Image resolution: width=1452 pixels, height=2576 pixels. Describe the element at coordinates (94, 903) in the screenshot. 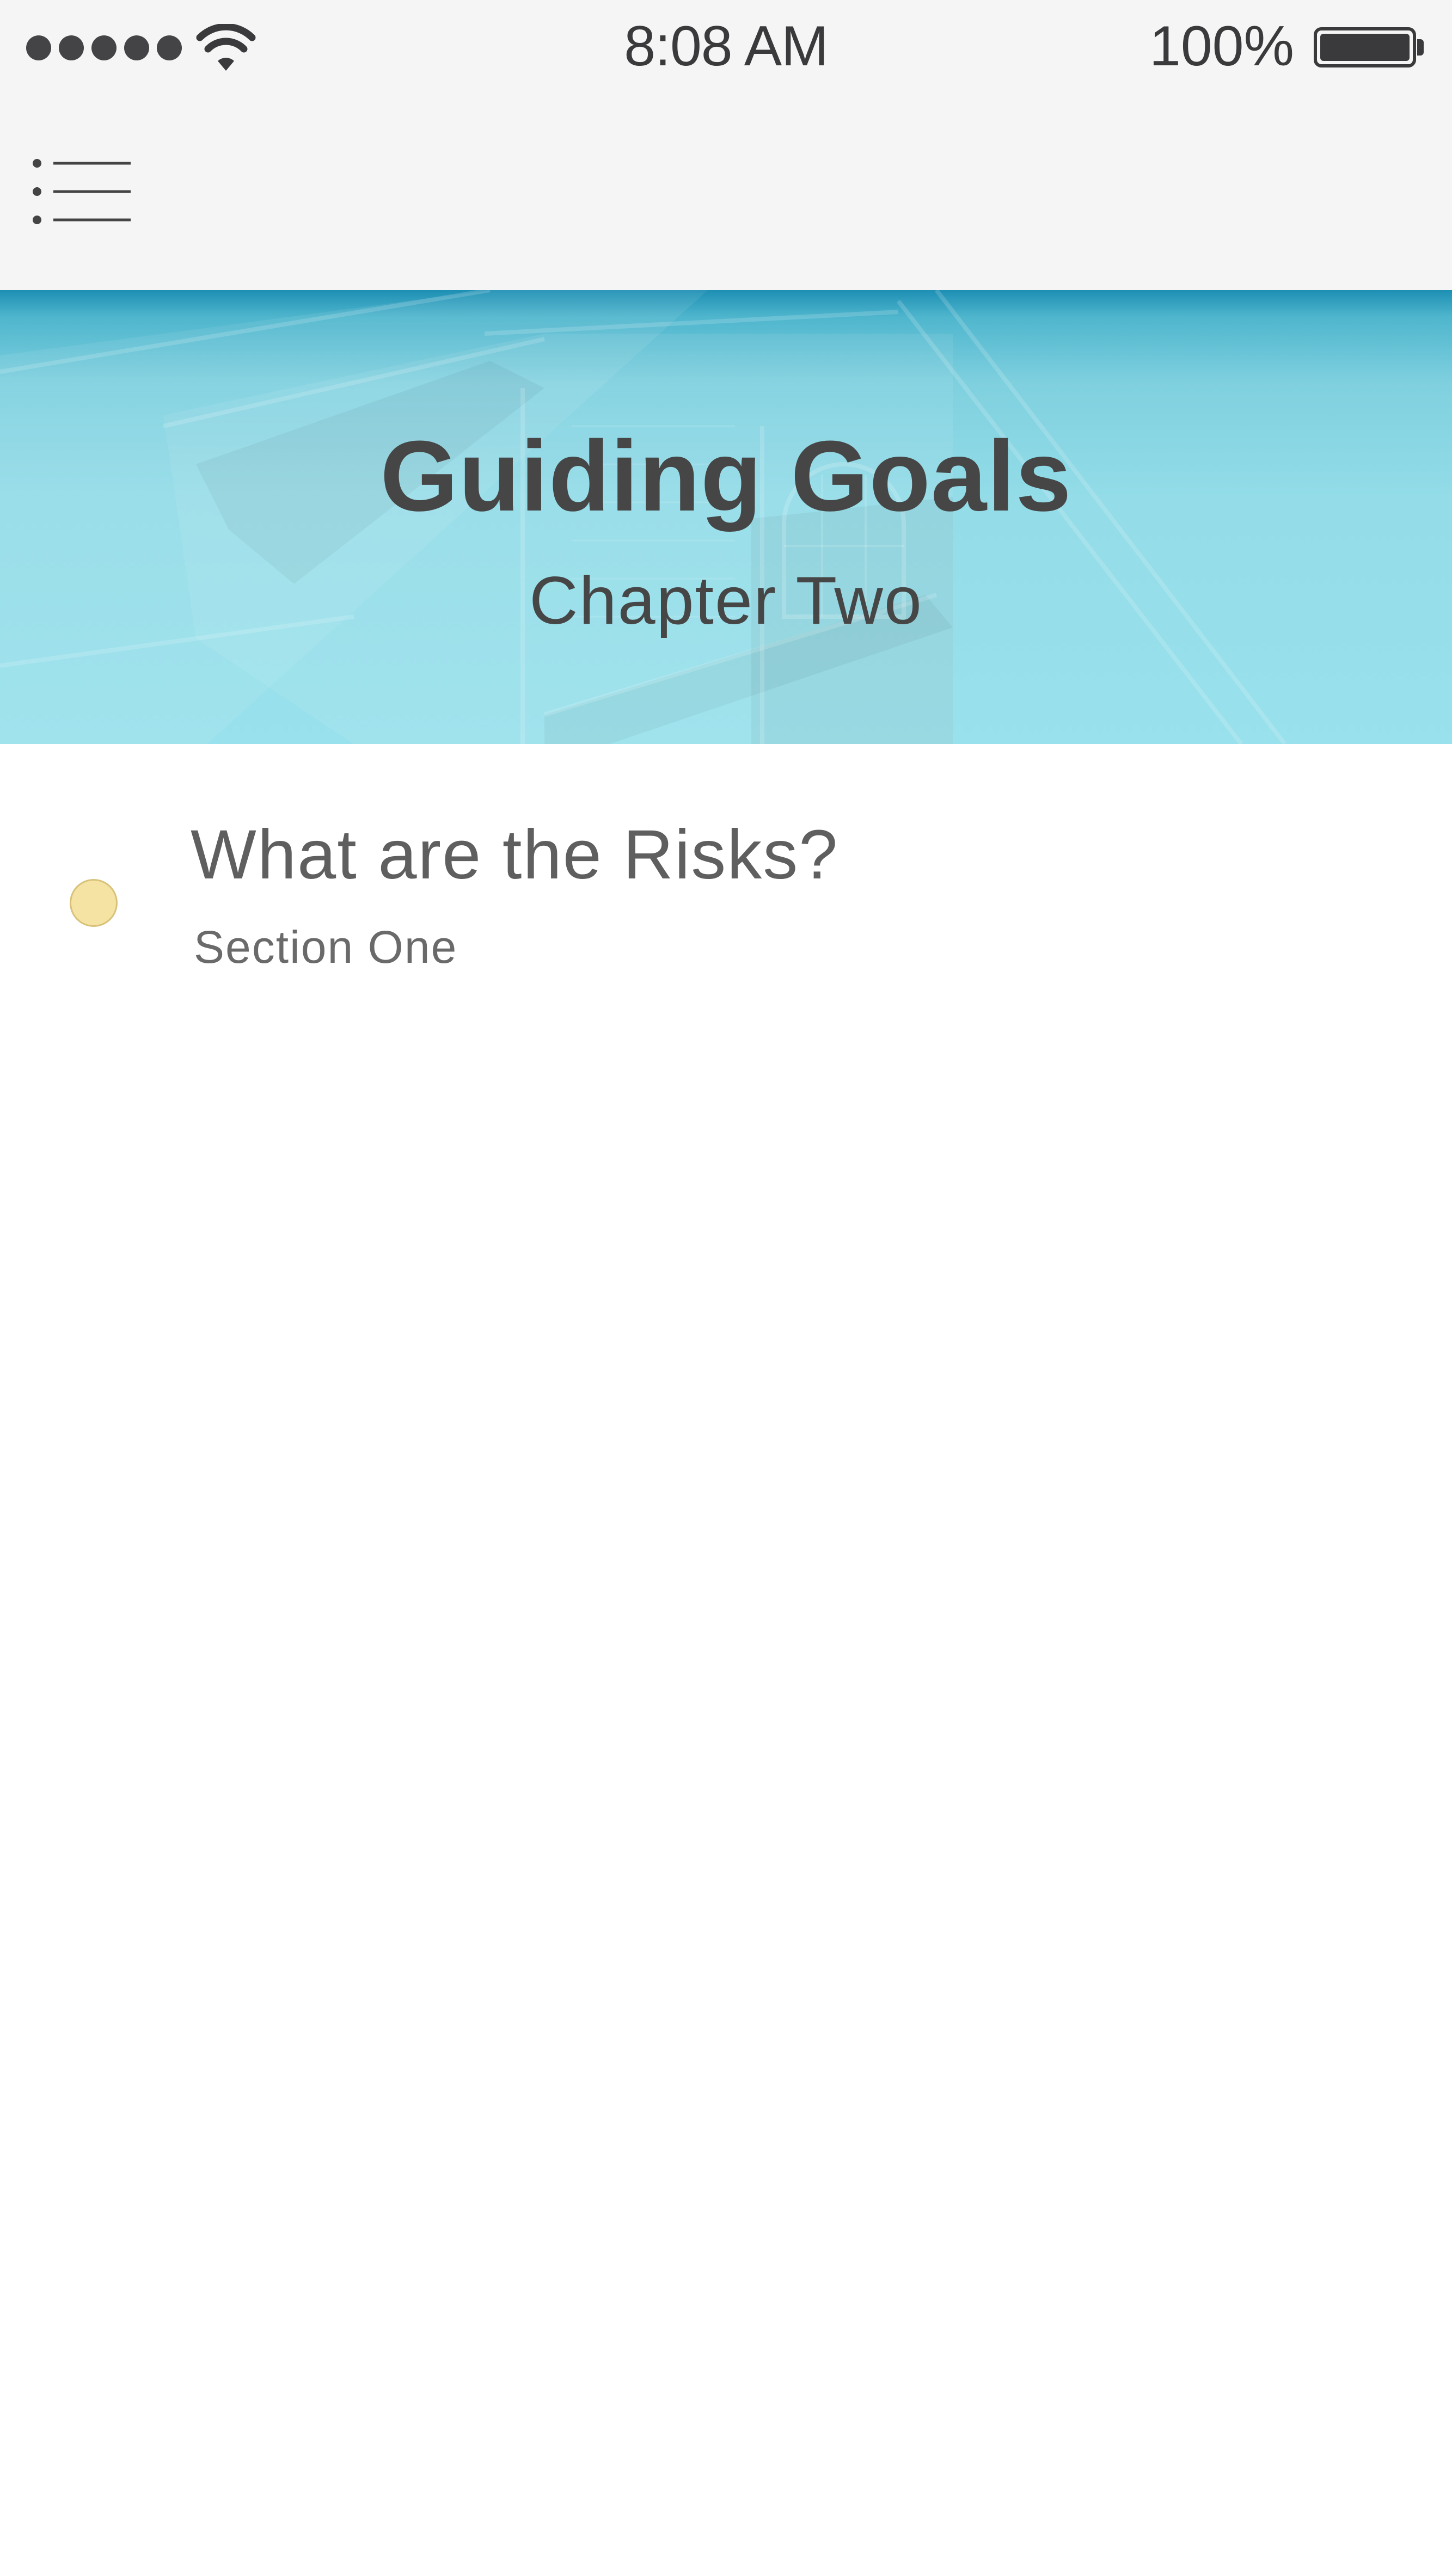

I see `progress-status-dot` at that location.